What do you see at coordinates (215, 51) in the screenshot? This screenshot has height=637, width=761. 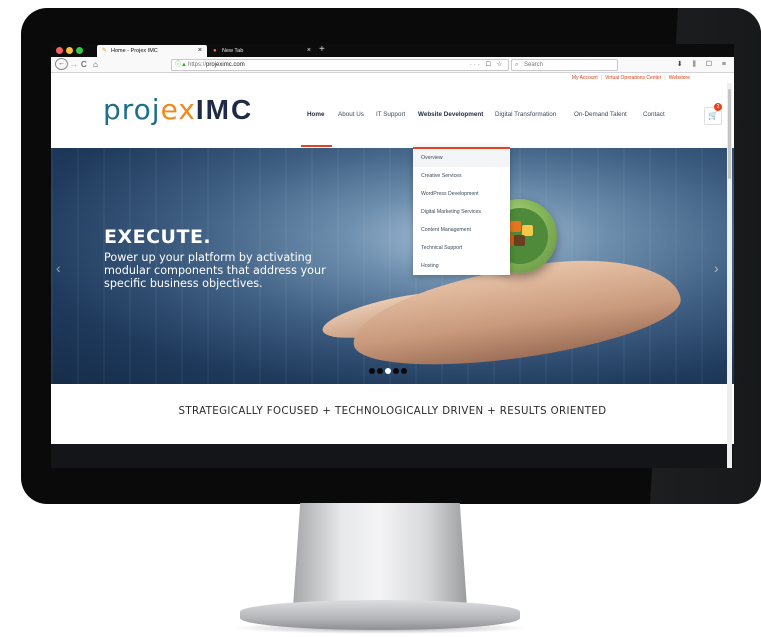 I see `firefox-favicon-icon: ●` at bounding box center [215, 51].